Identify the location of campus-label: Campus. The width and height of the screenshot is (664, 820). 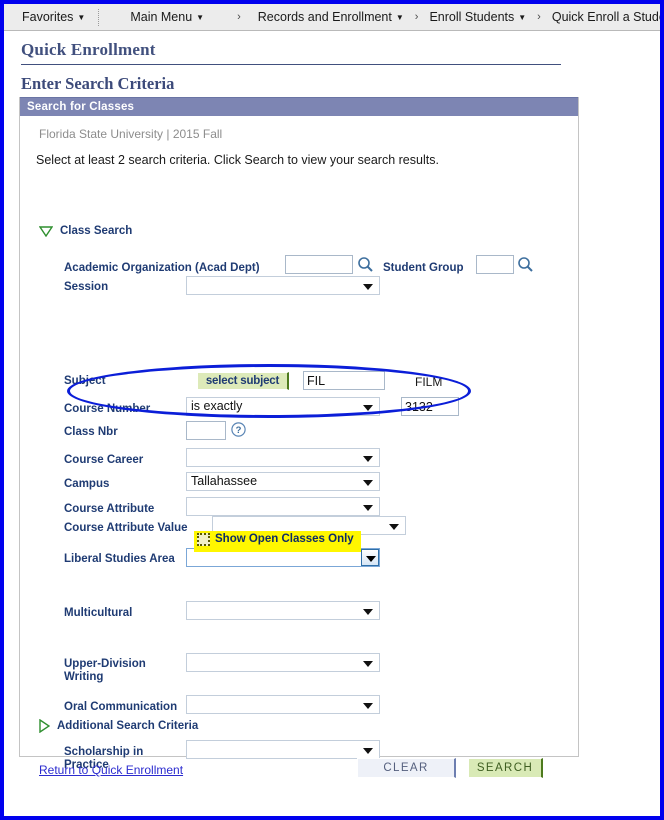
(87, 484).